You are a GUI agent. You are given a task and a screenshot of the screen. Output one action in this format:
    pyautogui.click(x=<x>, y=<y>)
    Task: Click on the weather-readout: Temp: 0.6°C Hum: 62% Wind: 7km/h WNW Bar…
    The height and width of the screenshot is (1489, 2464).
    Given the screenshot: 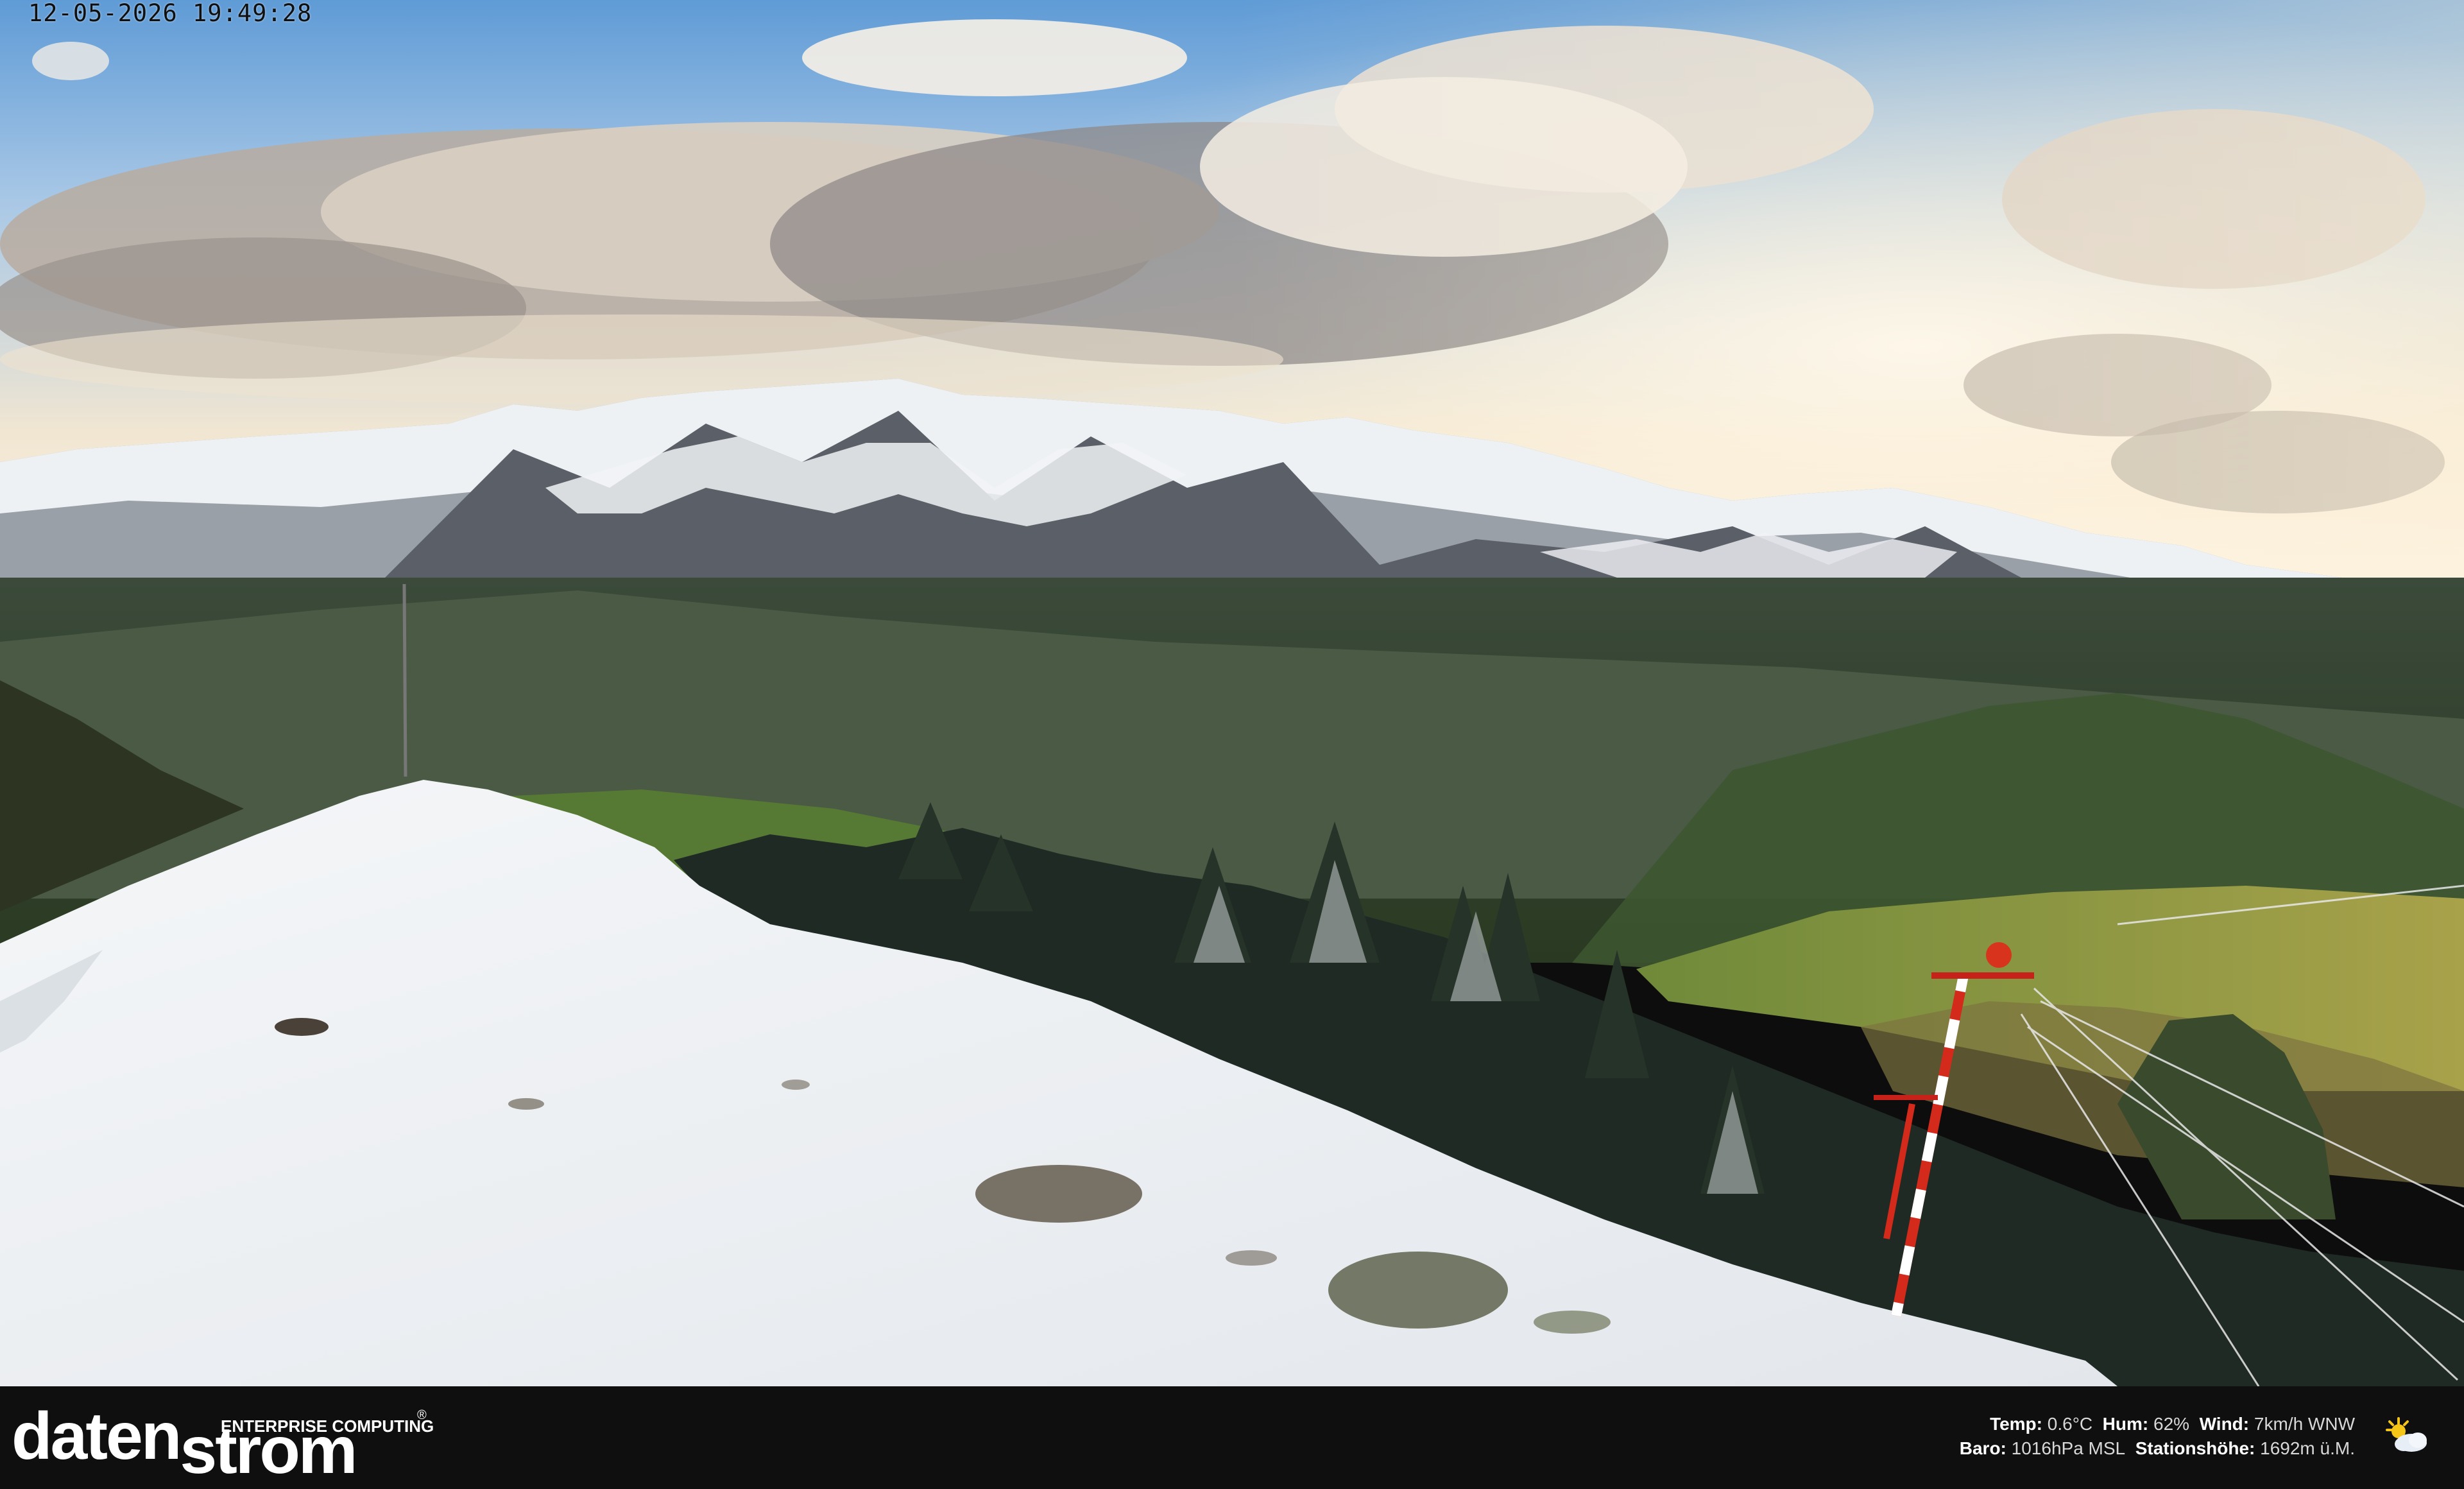 What is the action you would take?
    pyautogui.click(x=2066, y=1437)
    